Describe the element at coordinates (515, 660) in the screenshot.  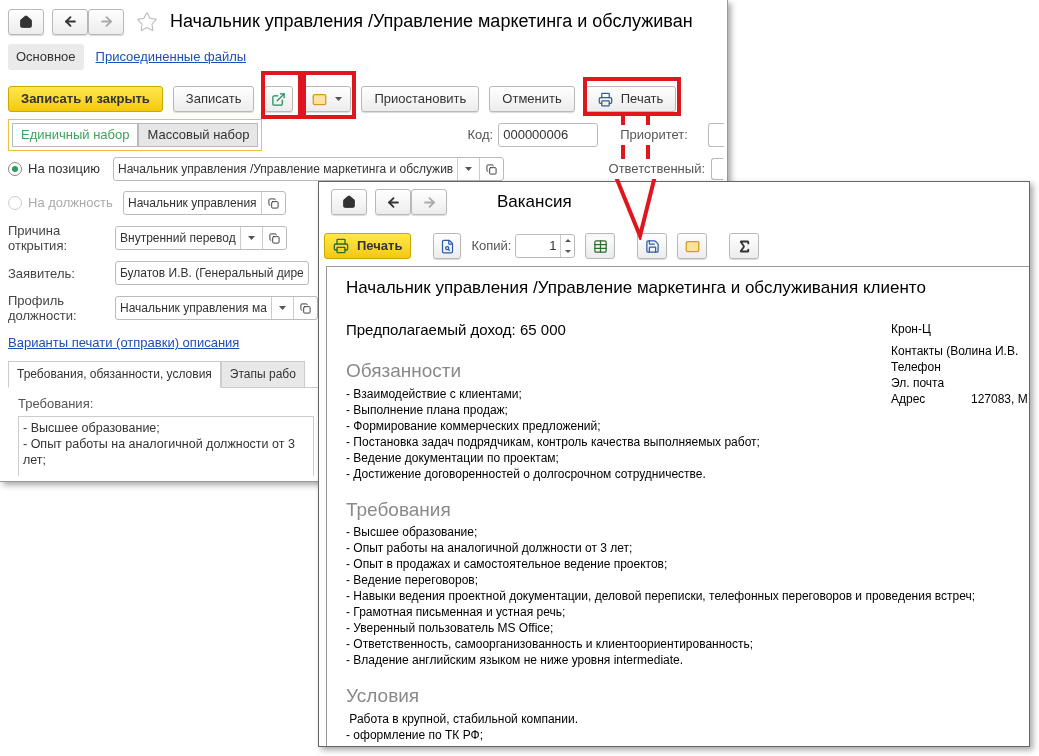
I see `list-item: - Владение английским языком не ниже уровня intermediate.` at that location.